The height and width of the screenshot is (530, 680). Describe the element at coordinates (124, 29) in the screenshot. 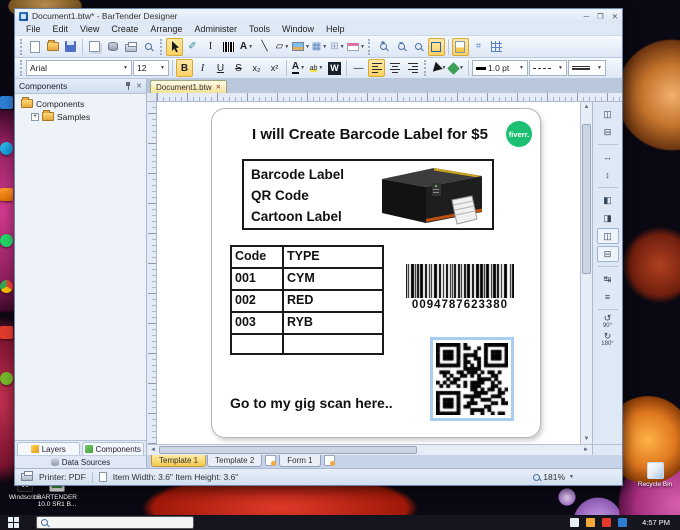

I see `menu-create: Create` at that location.